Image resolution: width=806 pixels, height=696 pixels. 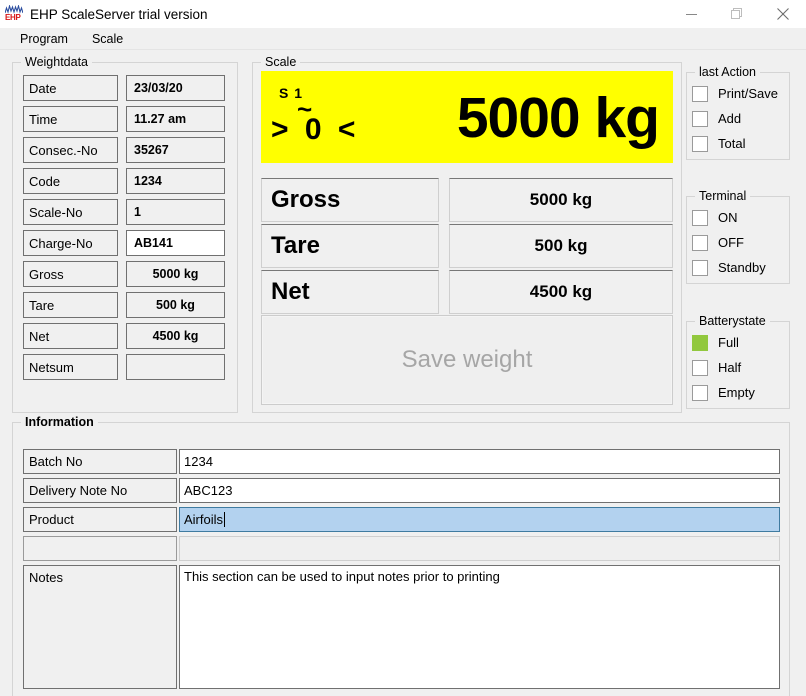 What do you see at coordinates (175, 336) in the screenshot?
I see `weightdata-value-net: 4500 kg` at bounding box center [175, 336].